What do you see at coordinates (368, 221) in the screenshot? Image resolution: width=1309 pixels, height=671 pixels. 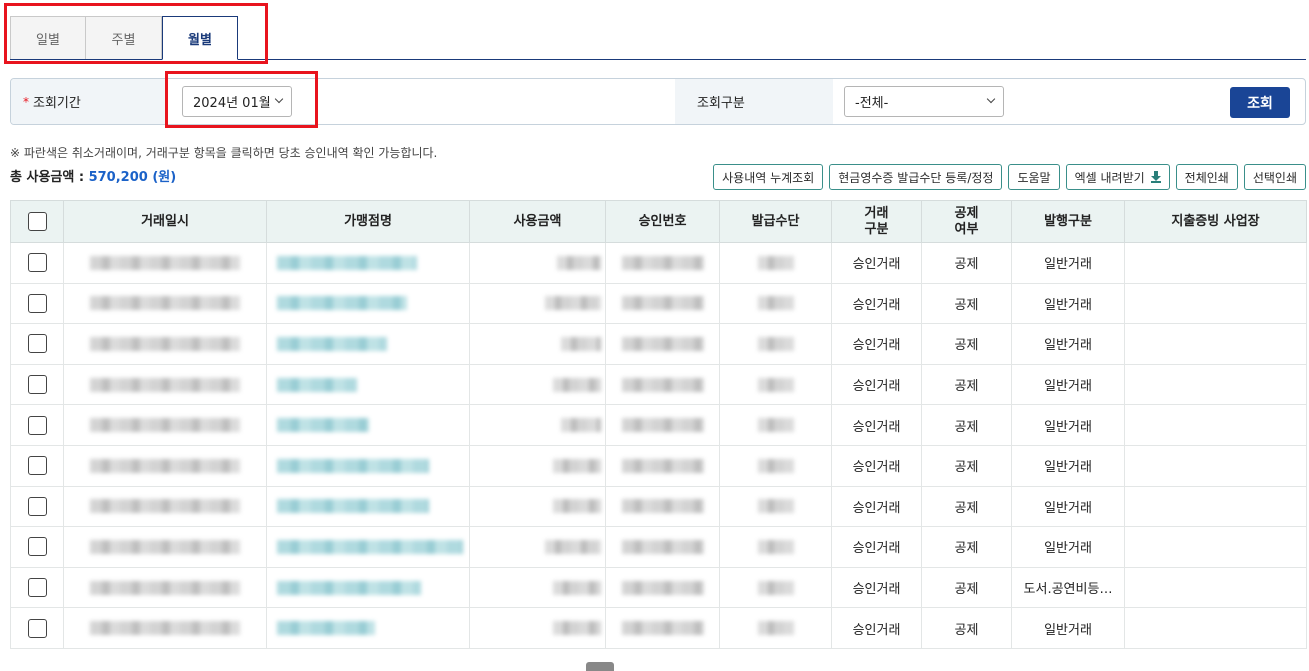 I see `header-merchant: 가맹점명` at bounding box center [368, 221].